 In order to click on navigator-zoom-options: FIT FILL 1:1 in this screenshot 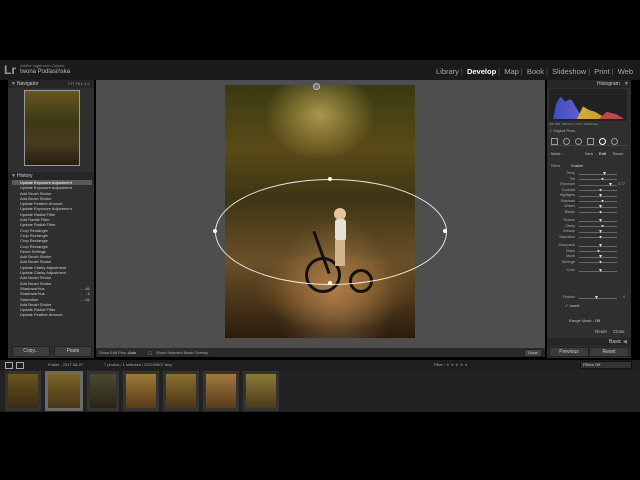, I will do `click(79, 83)`.